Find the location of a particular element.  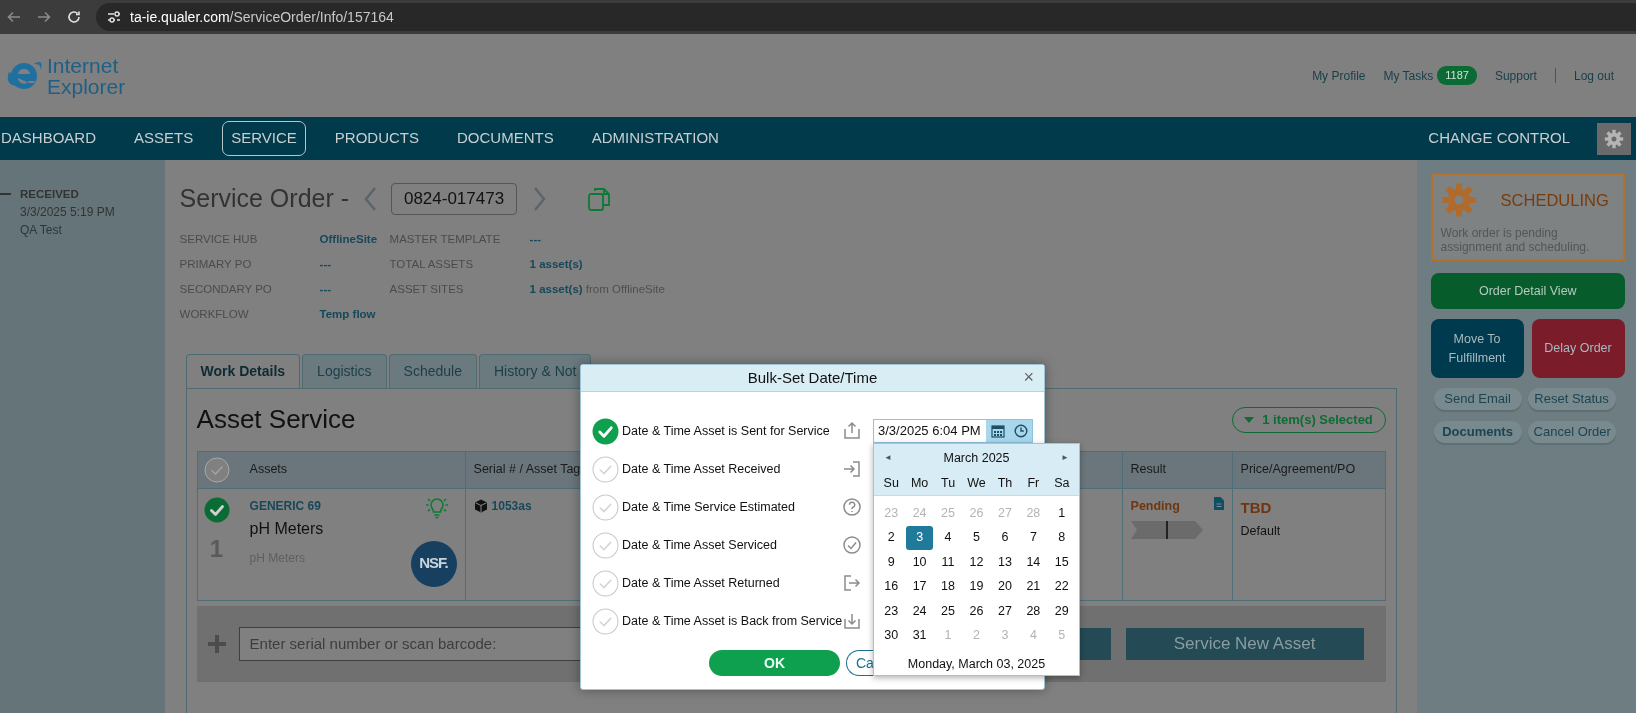

copy-icon is located at coordinates (599, 198).